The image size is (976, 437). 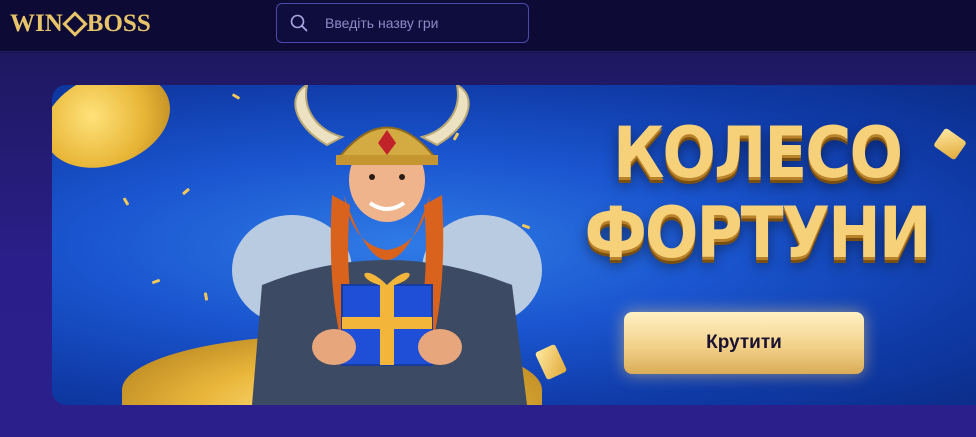 I want to click on search-input, so click(x=425, y=23).